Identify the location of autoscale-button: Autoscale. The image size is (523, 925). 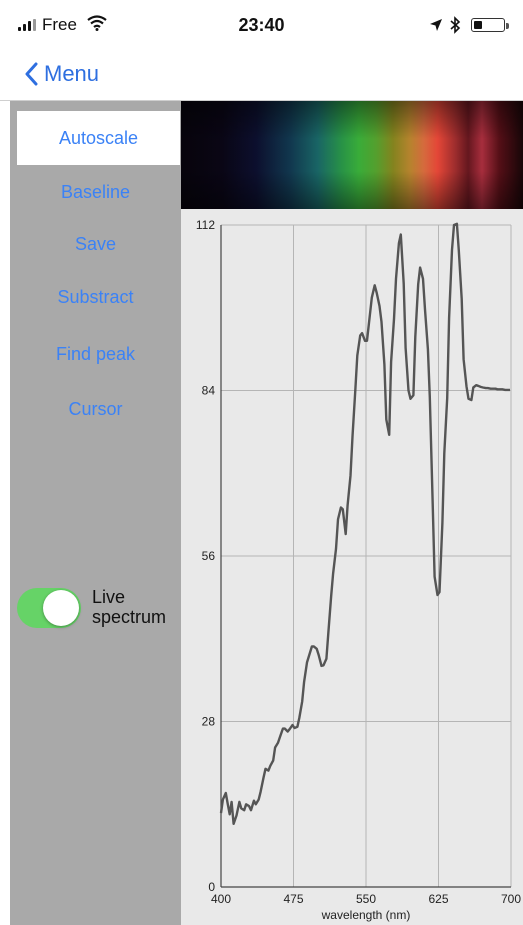
(98, 138).